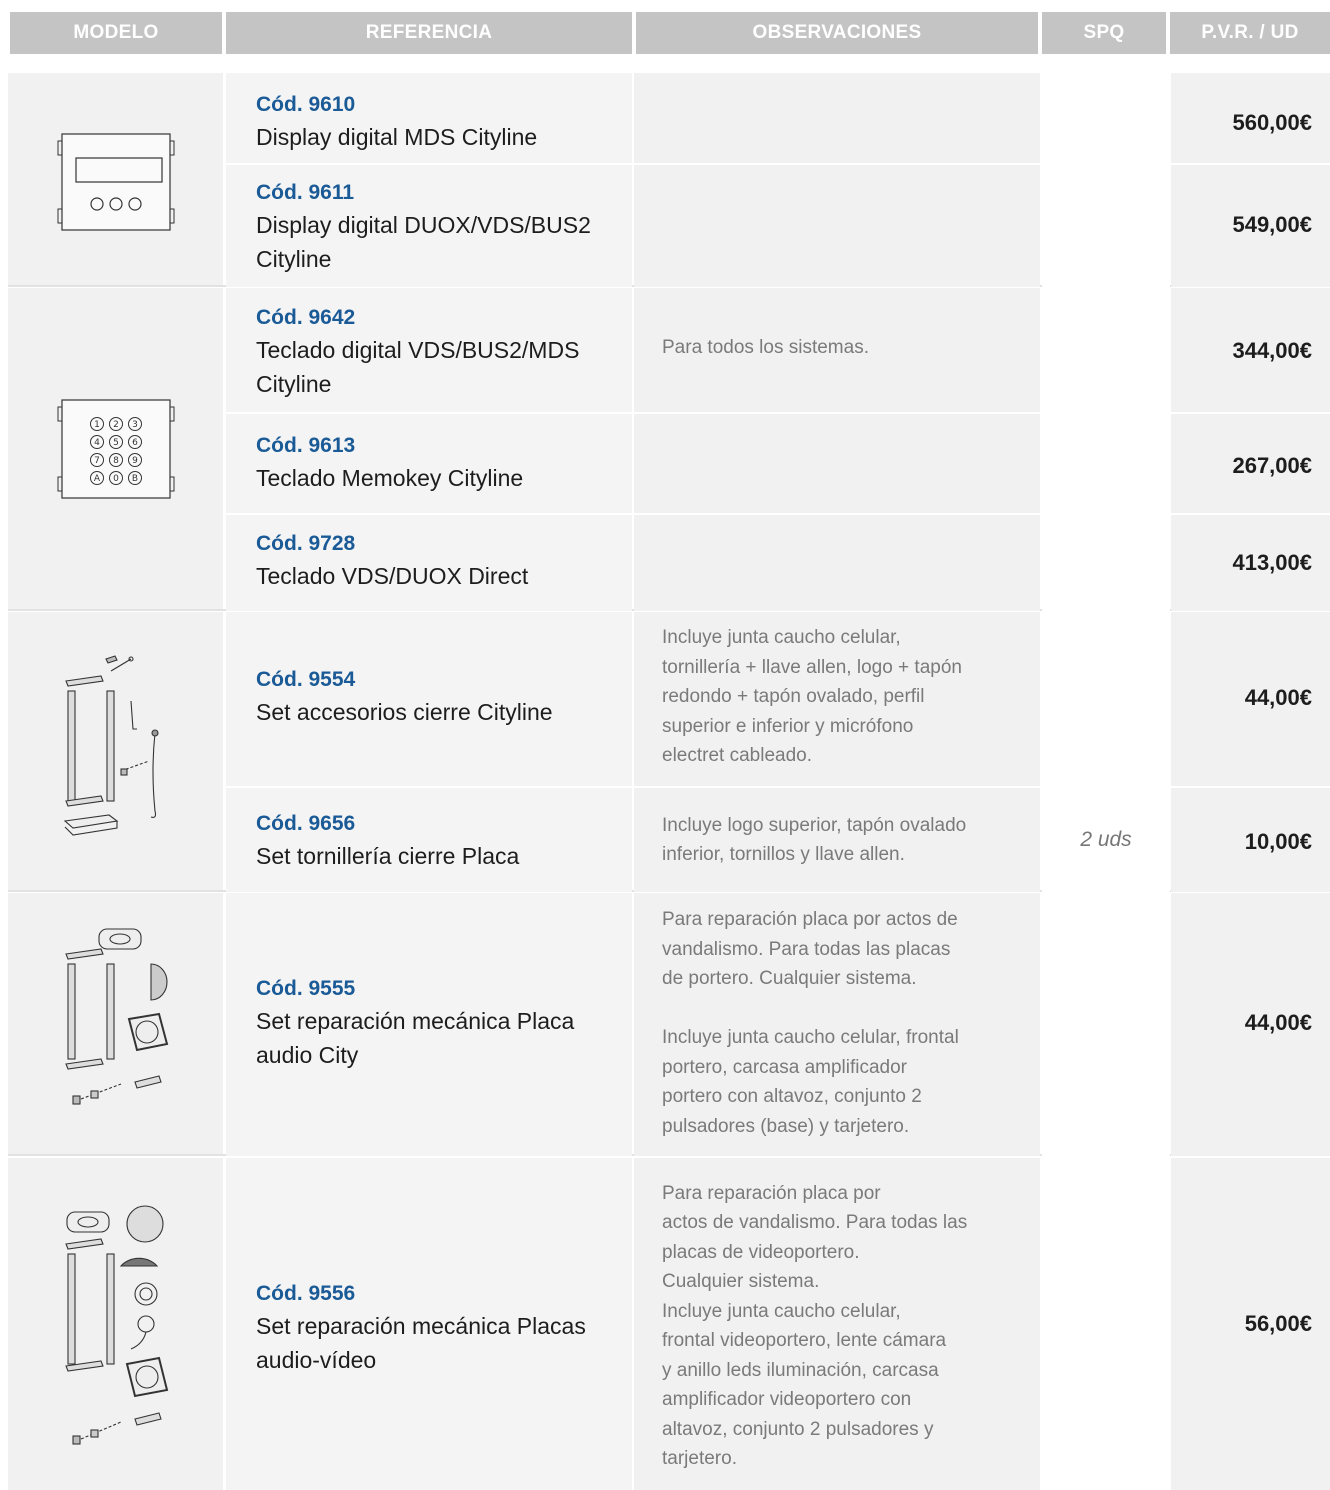 Image resolution: width=1330 pixels, height=1490 pixels. I want to click on svg-text: A, so click(96, 479).